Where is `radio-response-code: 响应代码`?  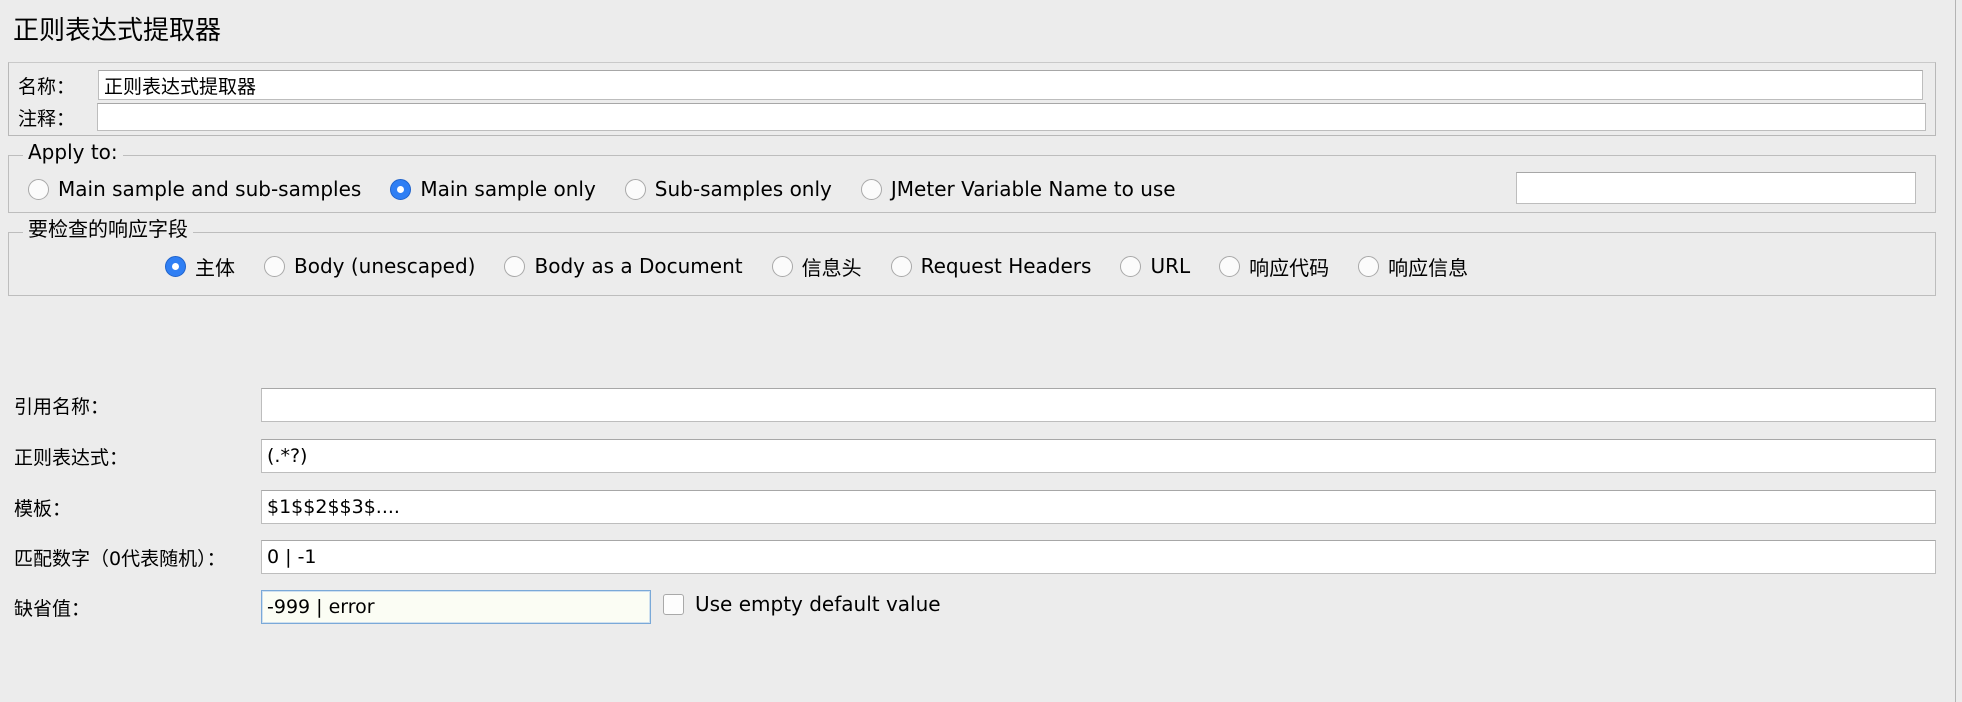 radio-response-code: 响应代码 is located at coordinates (1274, 266).